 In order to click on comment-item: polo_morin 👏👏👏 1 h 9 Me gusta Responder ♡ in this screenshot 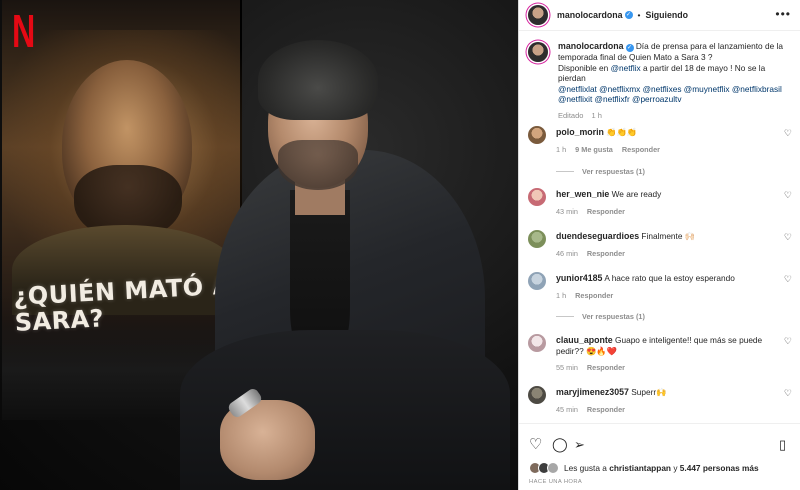, I will do `click(663, 140)`.